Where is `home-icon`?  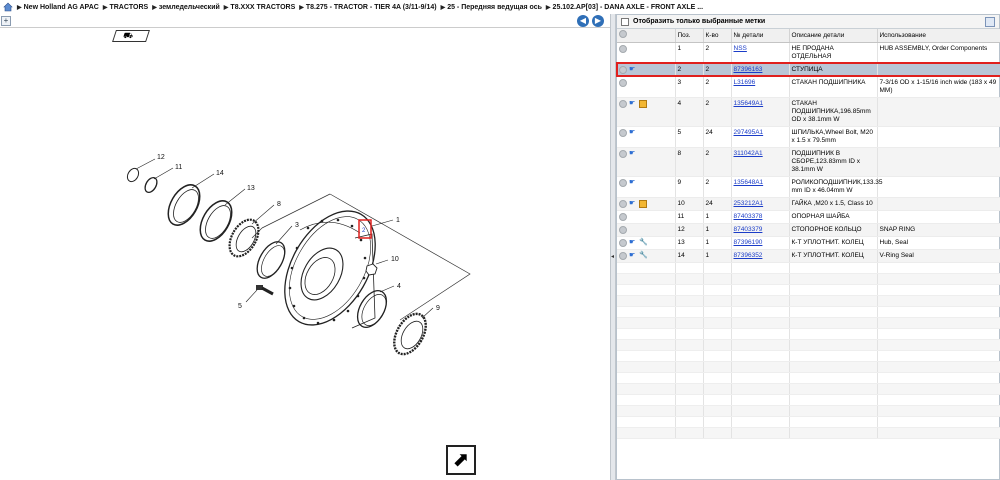 home-icon is located at coordinates (8, 7).